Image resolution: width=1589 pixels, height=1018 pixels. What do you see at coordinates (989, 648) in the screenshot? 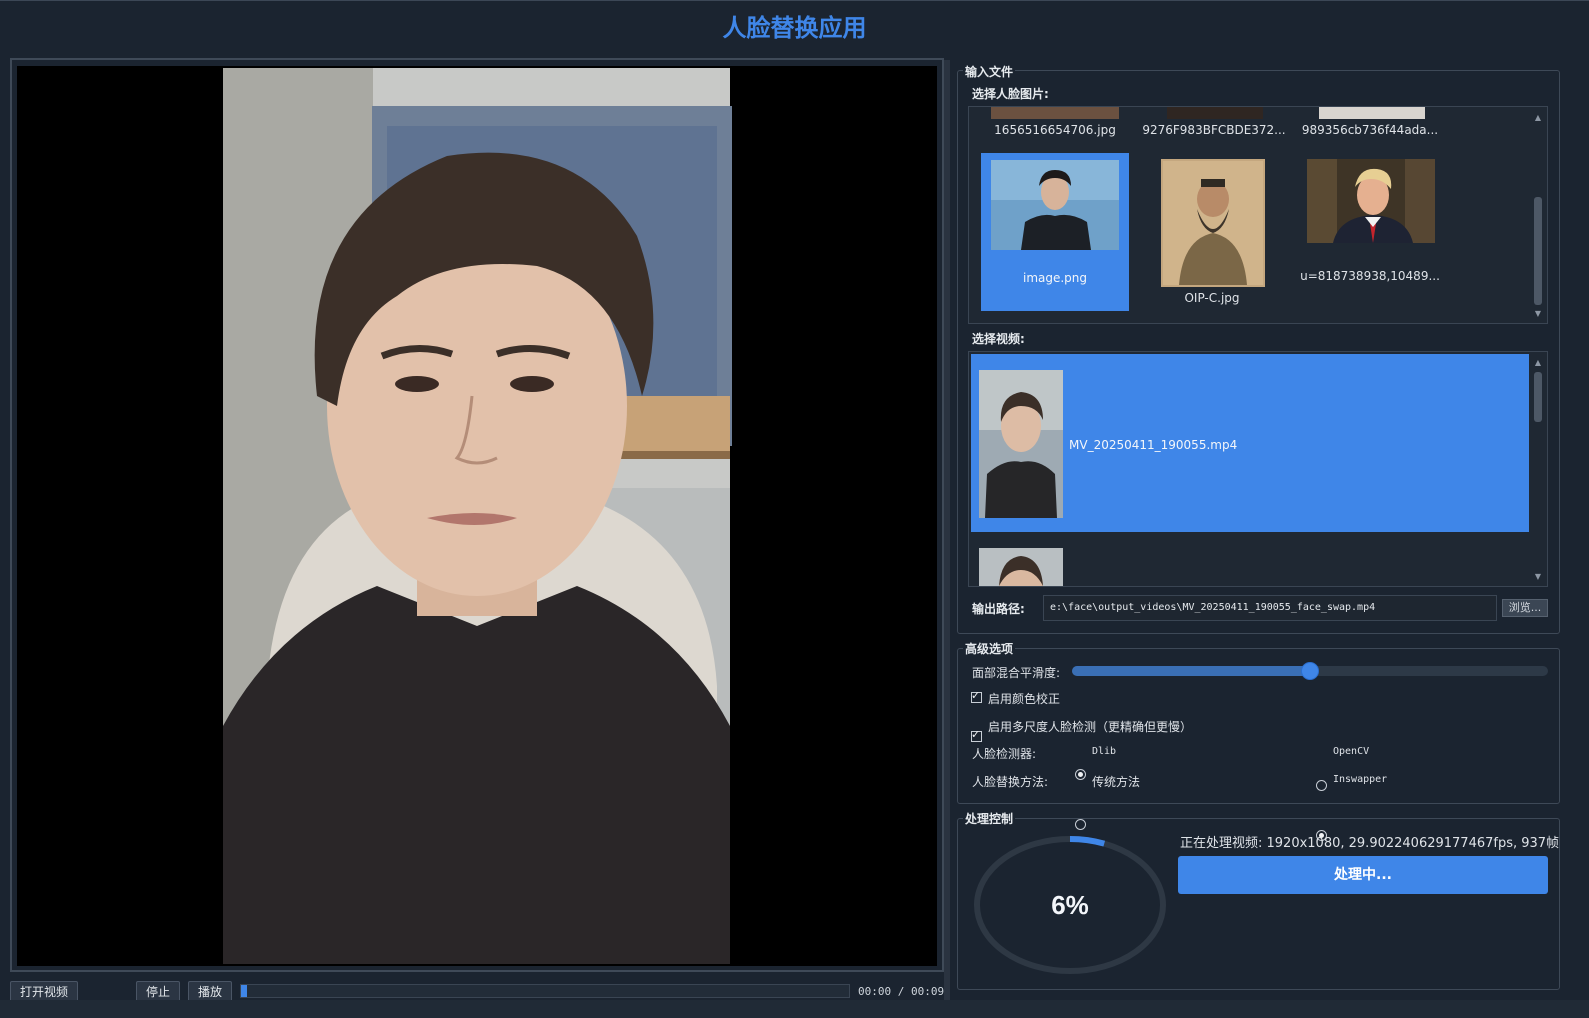
I see `advanced-options-title: 高级选项` at bounding box center [989, 648].